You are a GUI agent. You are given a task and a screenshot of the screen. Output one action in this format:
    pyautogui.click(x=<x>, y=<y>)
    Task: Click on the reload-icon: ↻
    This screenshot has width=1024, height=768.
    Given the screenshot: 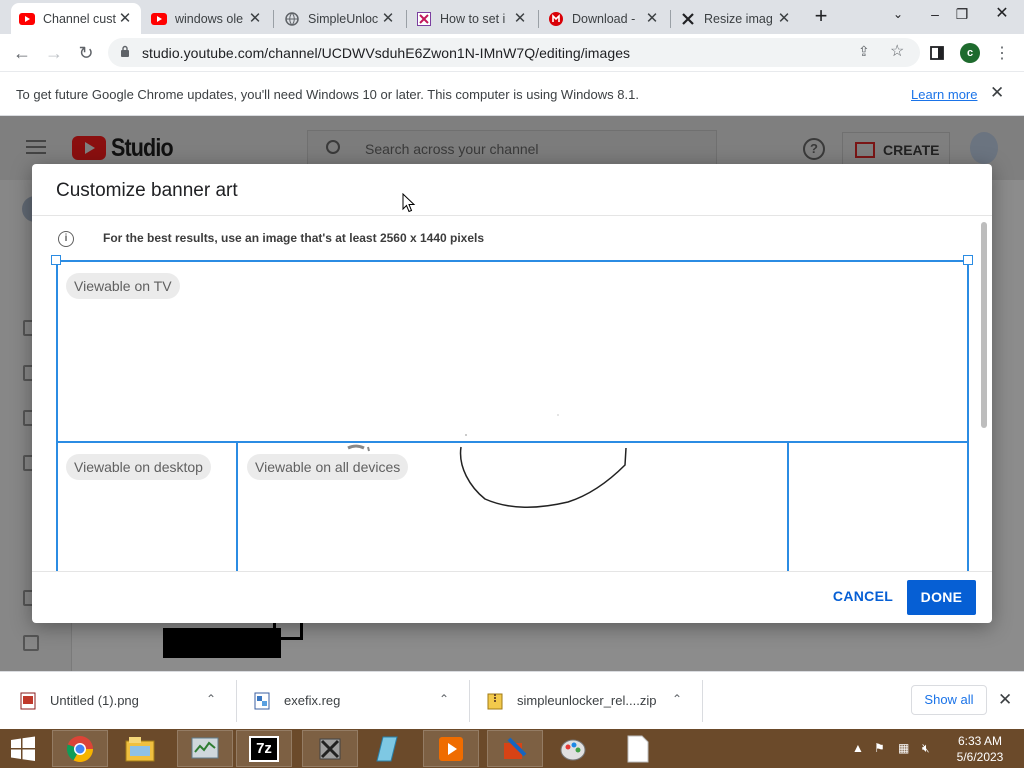 What is the action you would take?
    pyautogui.click(x=86, y=53)
    